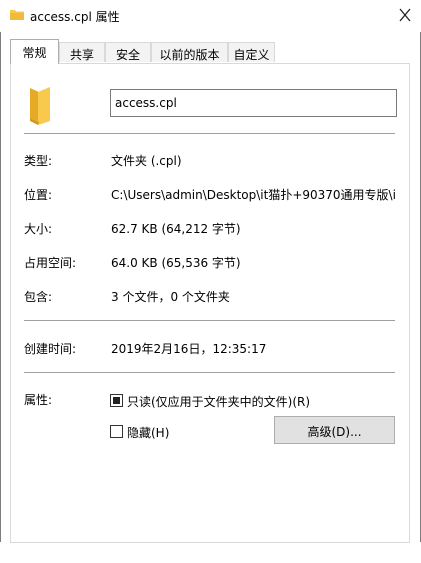  Describe the element at coordinates (116, 431) in the screenshot. I see `hidden-checkbox` at that location.